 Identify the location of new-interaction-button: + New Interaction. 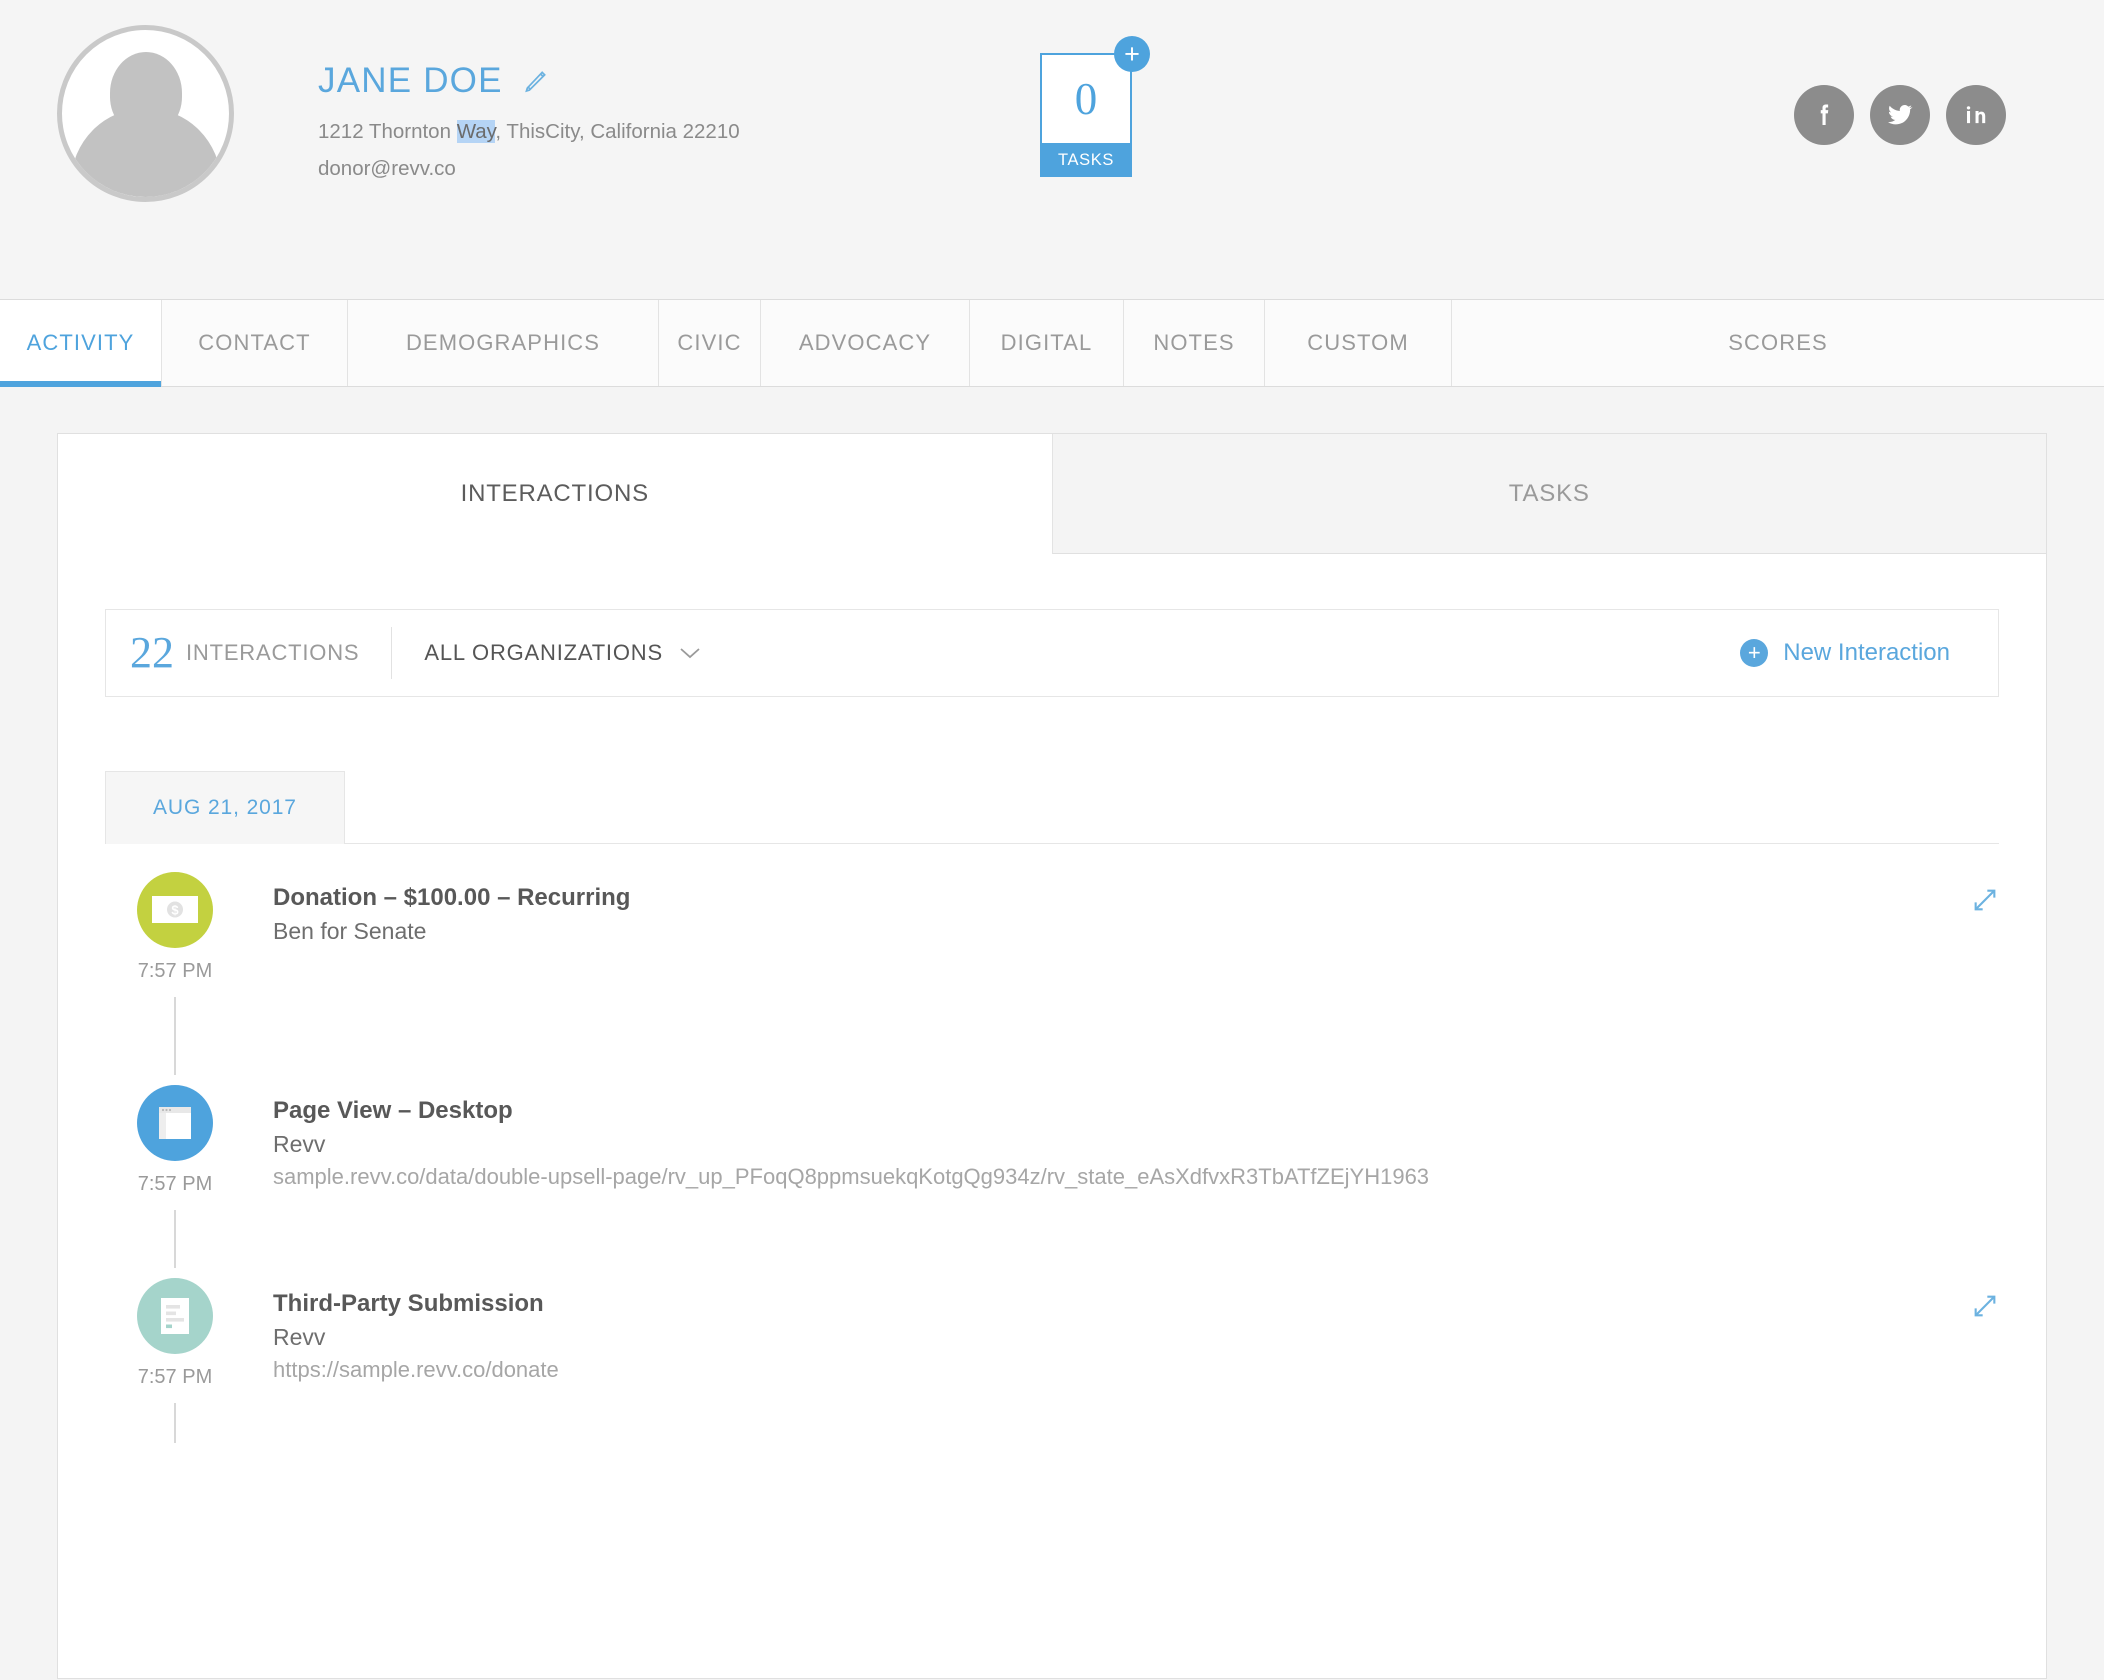
(1857, 653).